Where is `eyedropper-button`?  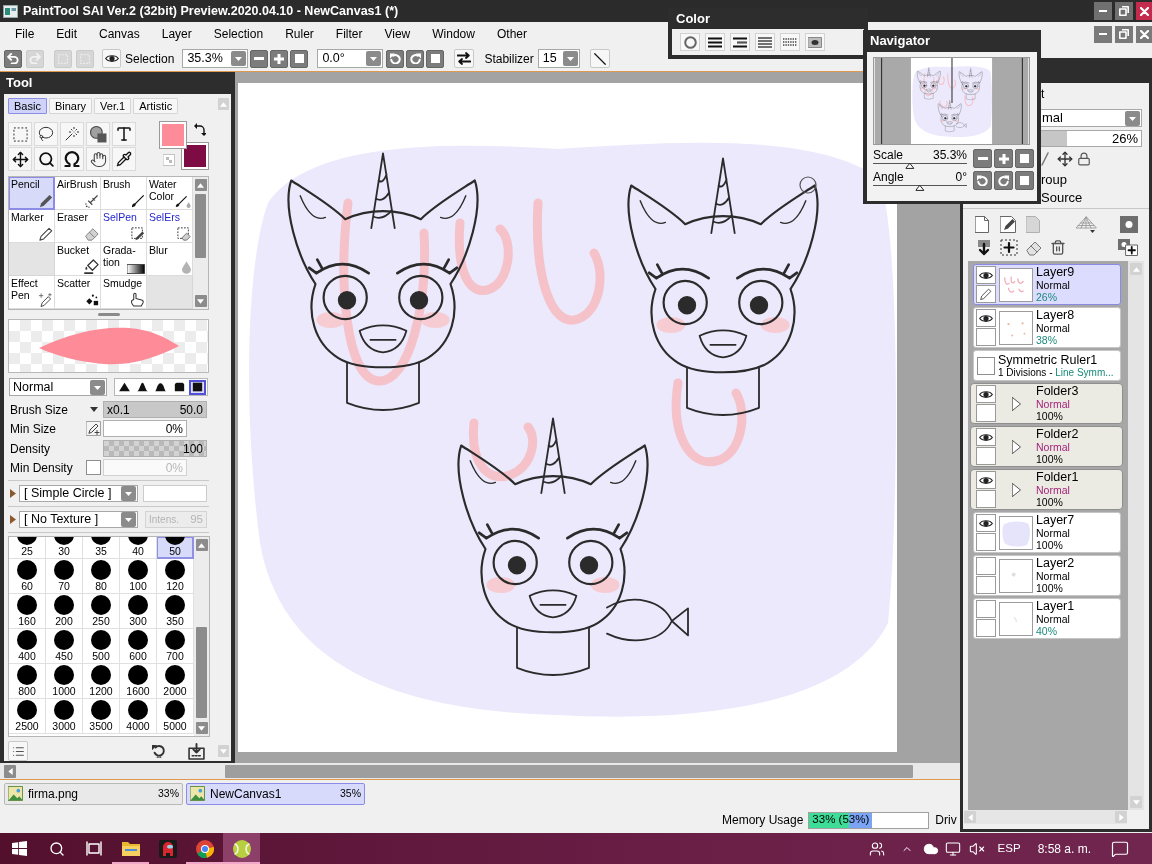 eyedropper-button is located at coordinates (124, 159).